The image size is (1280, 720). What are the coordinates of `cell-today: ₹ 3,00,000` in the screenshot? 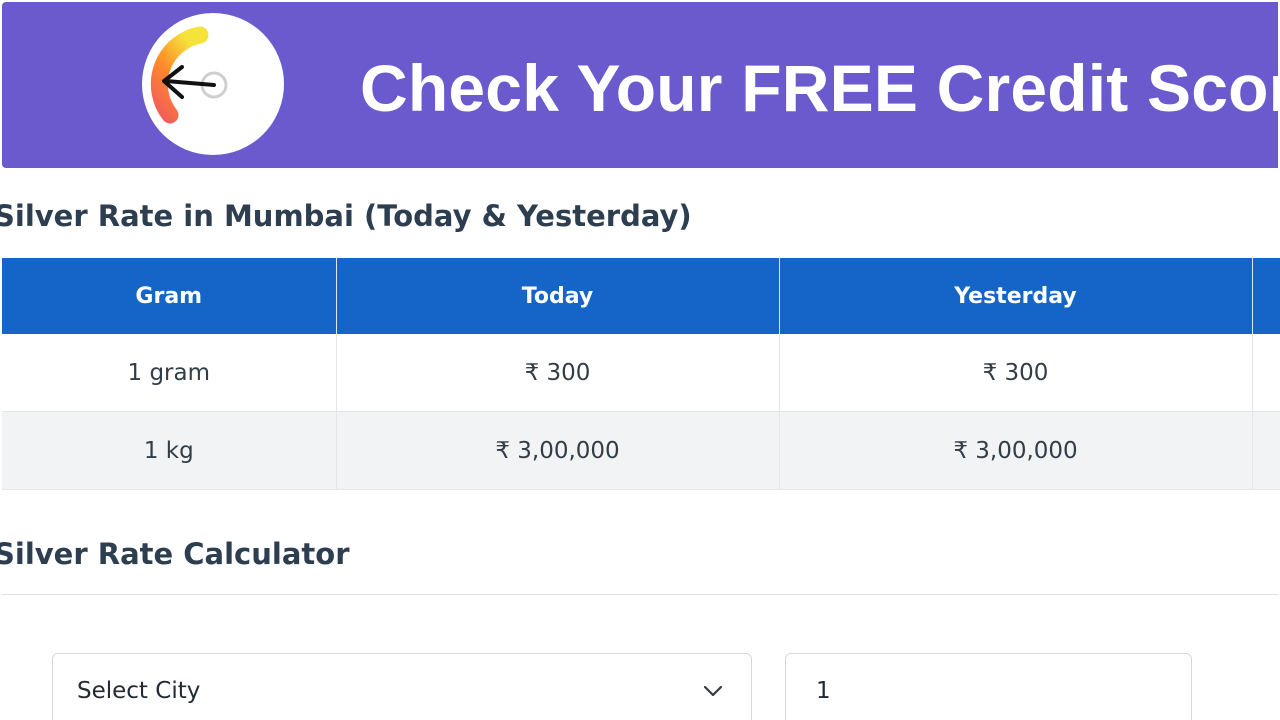 It's located at (558, 450).